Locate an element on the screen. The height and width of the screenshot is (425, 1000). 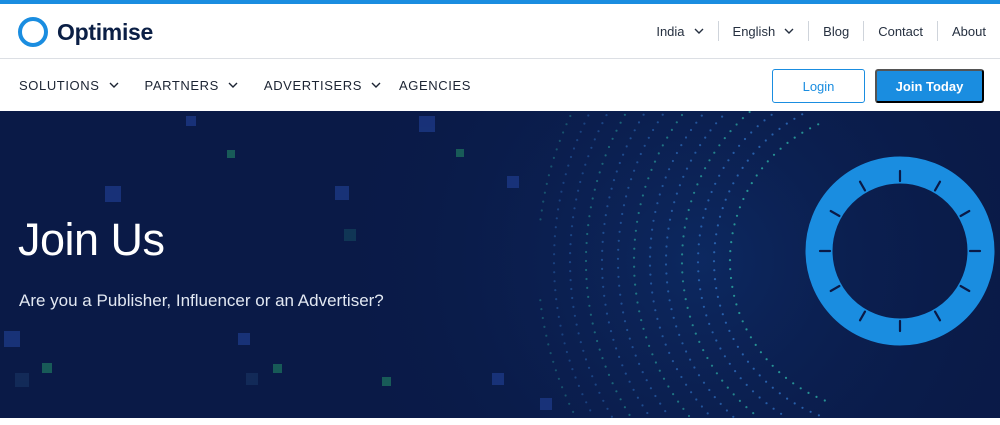
logo-ring-icon is located at coordinates (33, 32).